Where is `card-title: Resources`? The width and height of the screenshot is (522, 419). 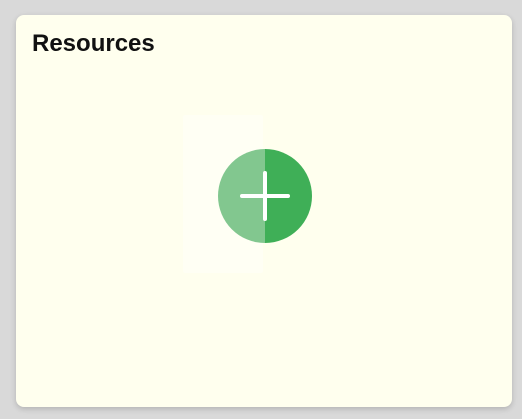 card-title: Resources is located at coordinates (93, 43).